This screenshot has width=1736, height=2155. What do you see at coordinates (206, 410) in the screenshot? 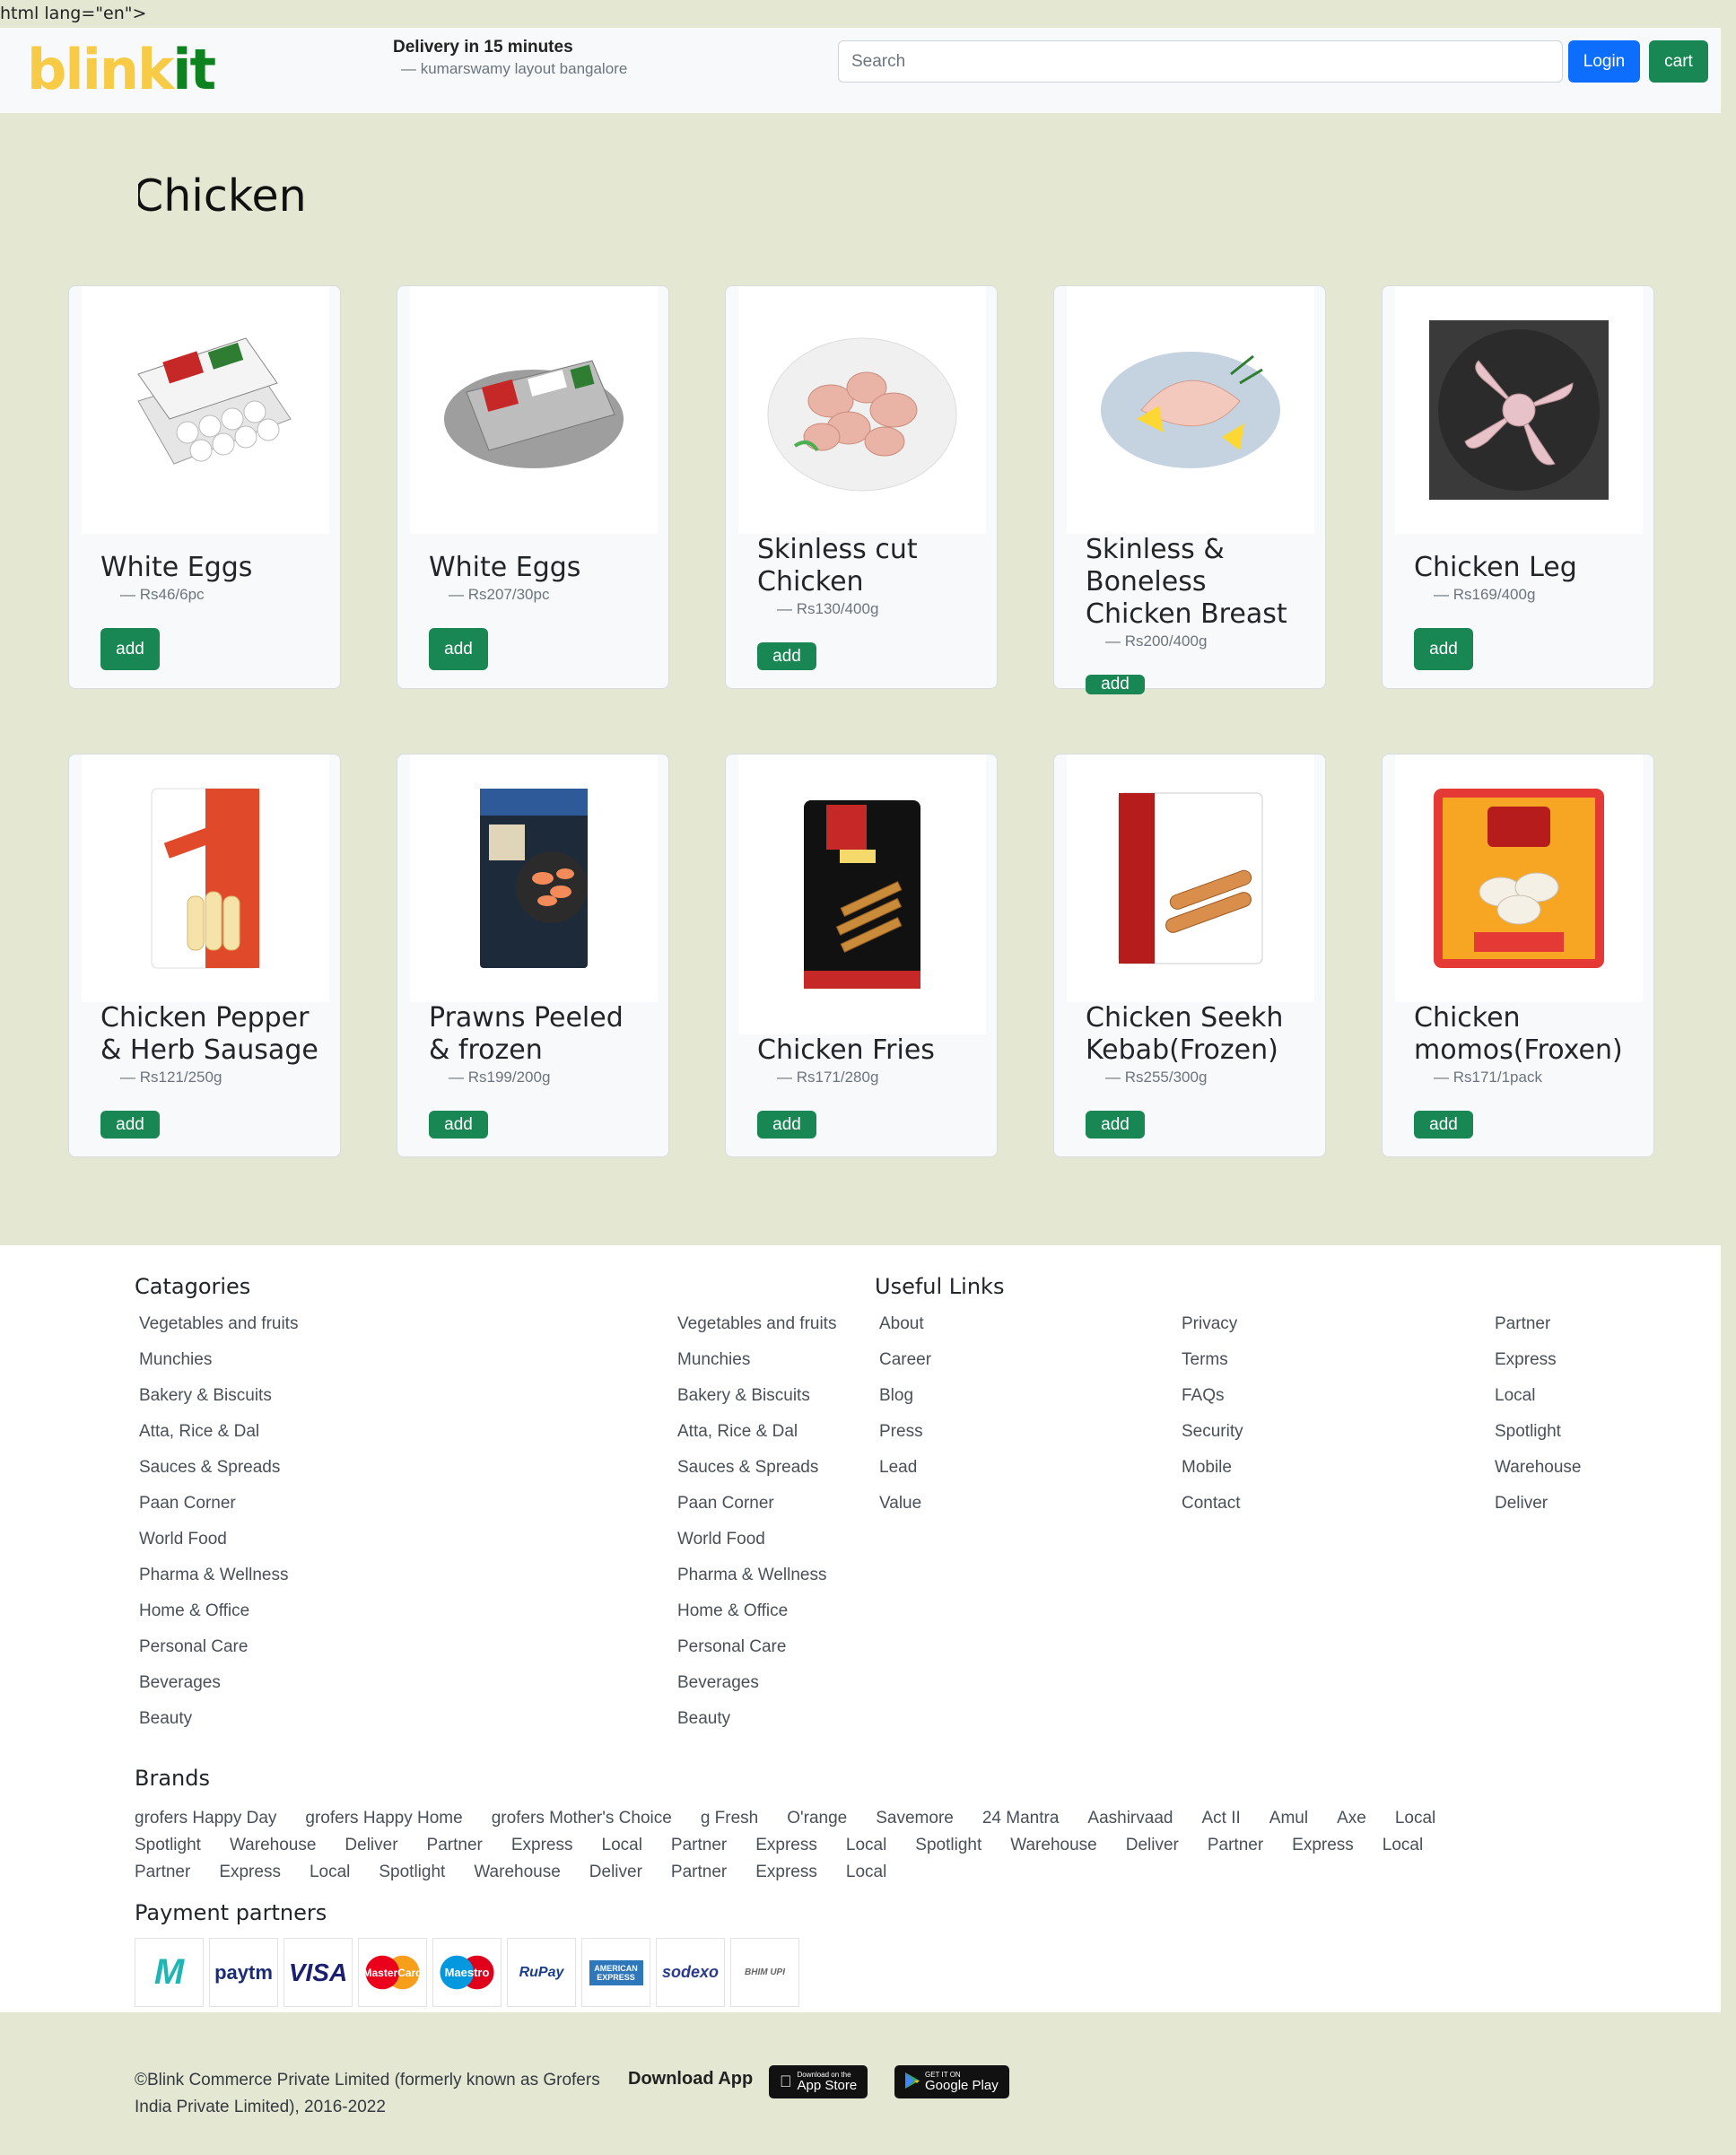
I see `egg-tray-image` at bounding box center [206, 410].